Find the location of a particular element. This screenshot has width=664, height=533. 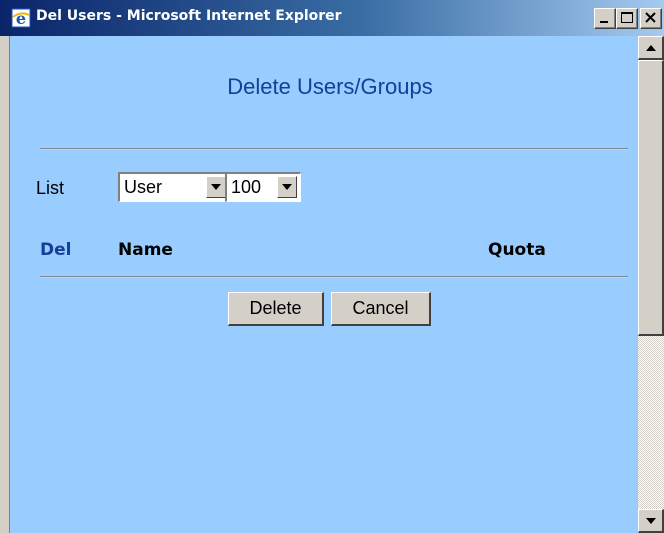

scroll-up-button is located at coordinates (651, 48).